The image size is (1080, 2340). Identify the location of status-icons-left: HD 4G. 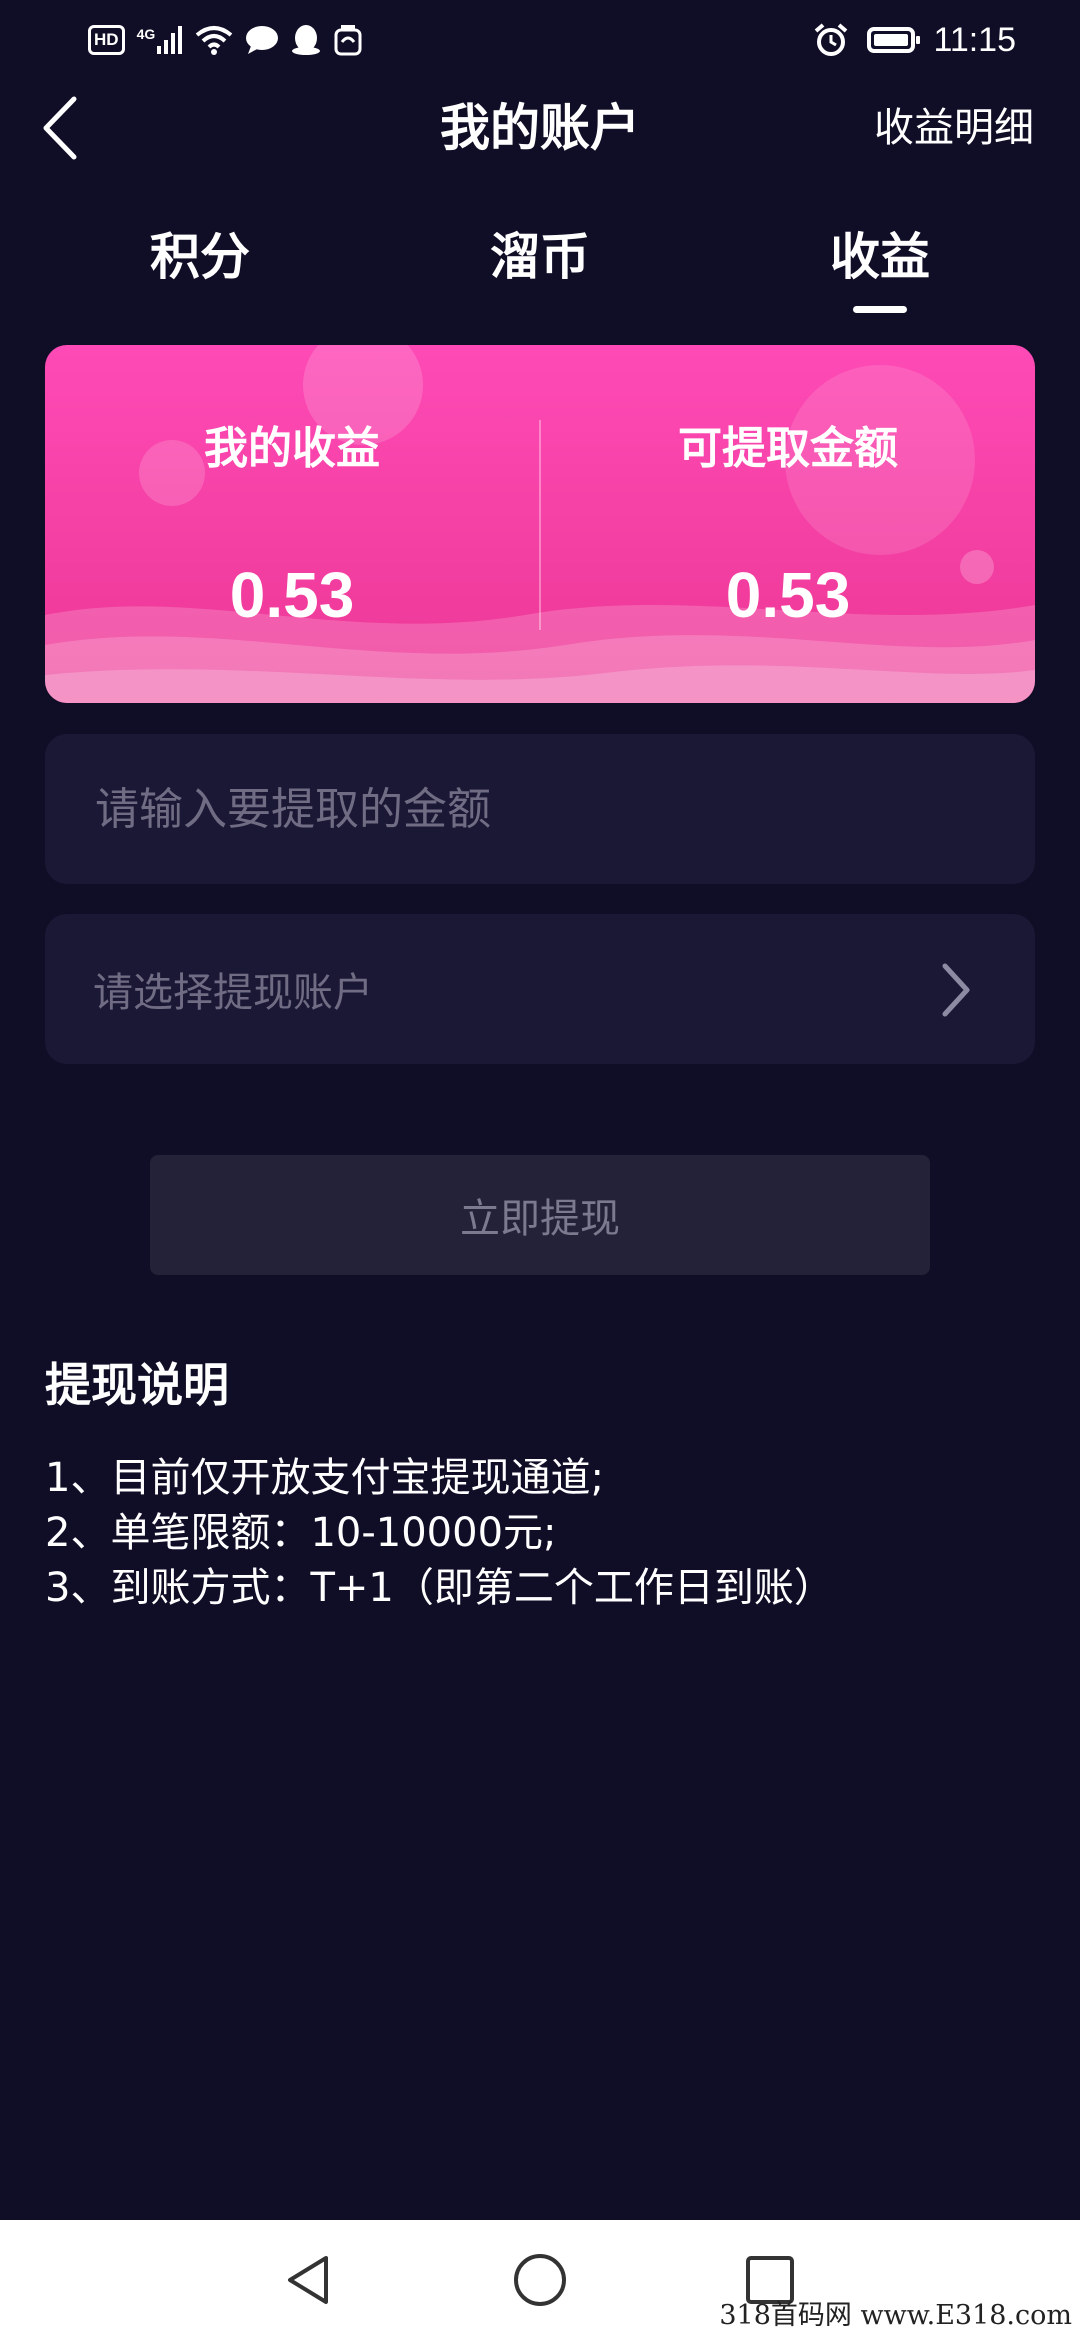
(225, 40).